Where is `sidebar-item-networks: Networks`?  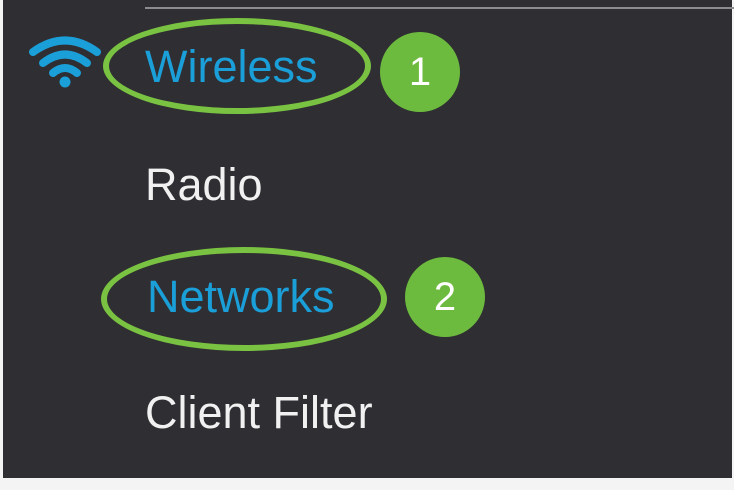
sidebar-item-networks: Networks is located at coordinates (241, 296).